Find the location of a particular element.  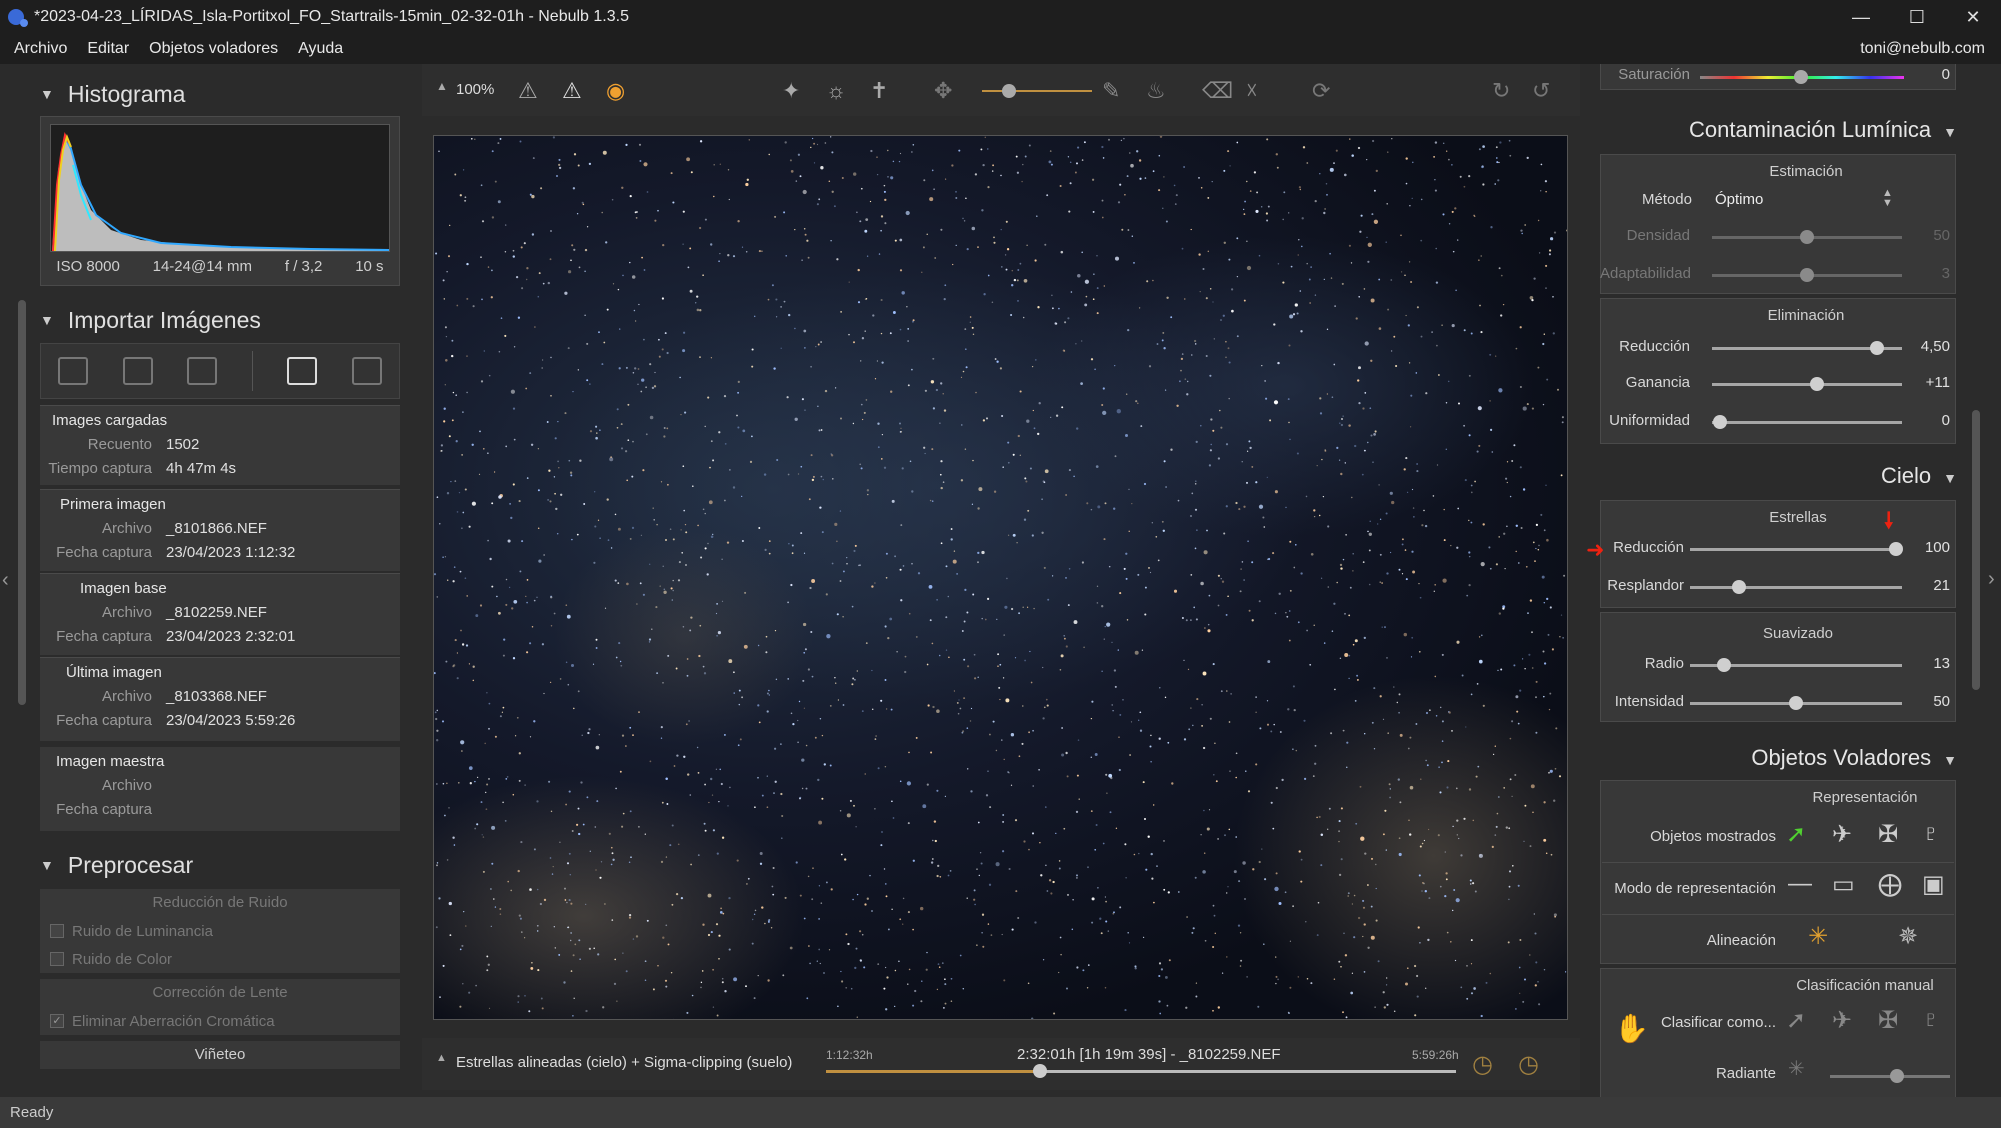

satellite-icon: ✠ is located at coordinates (1888, 834).